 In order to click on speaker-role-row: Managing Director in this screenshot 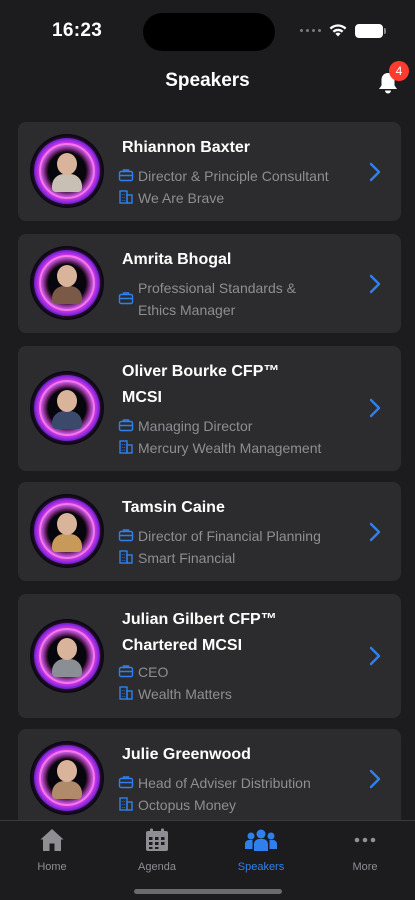, I will do `click(238, 426)`.